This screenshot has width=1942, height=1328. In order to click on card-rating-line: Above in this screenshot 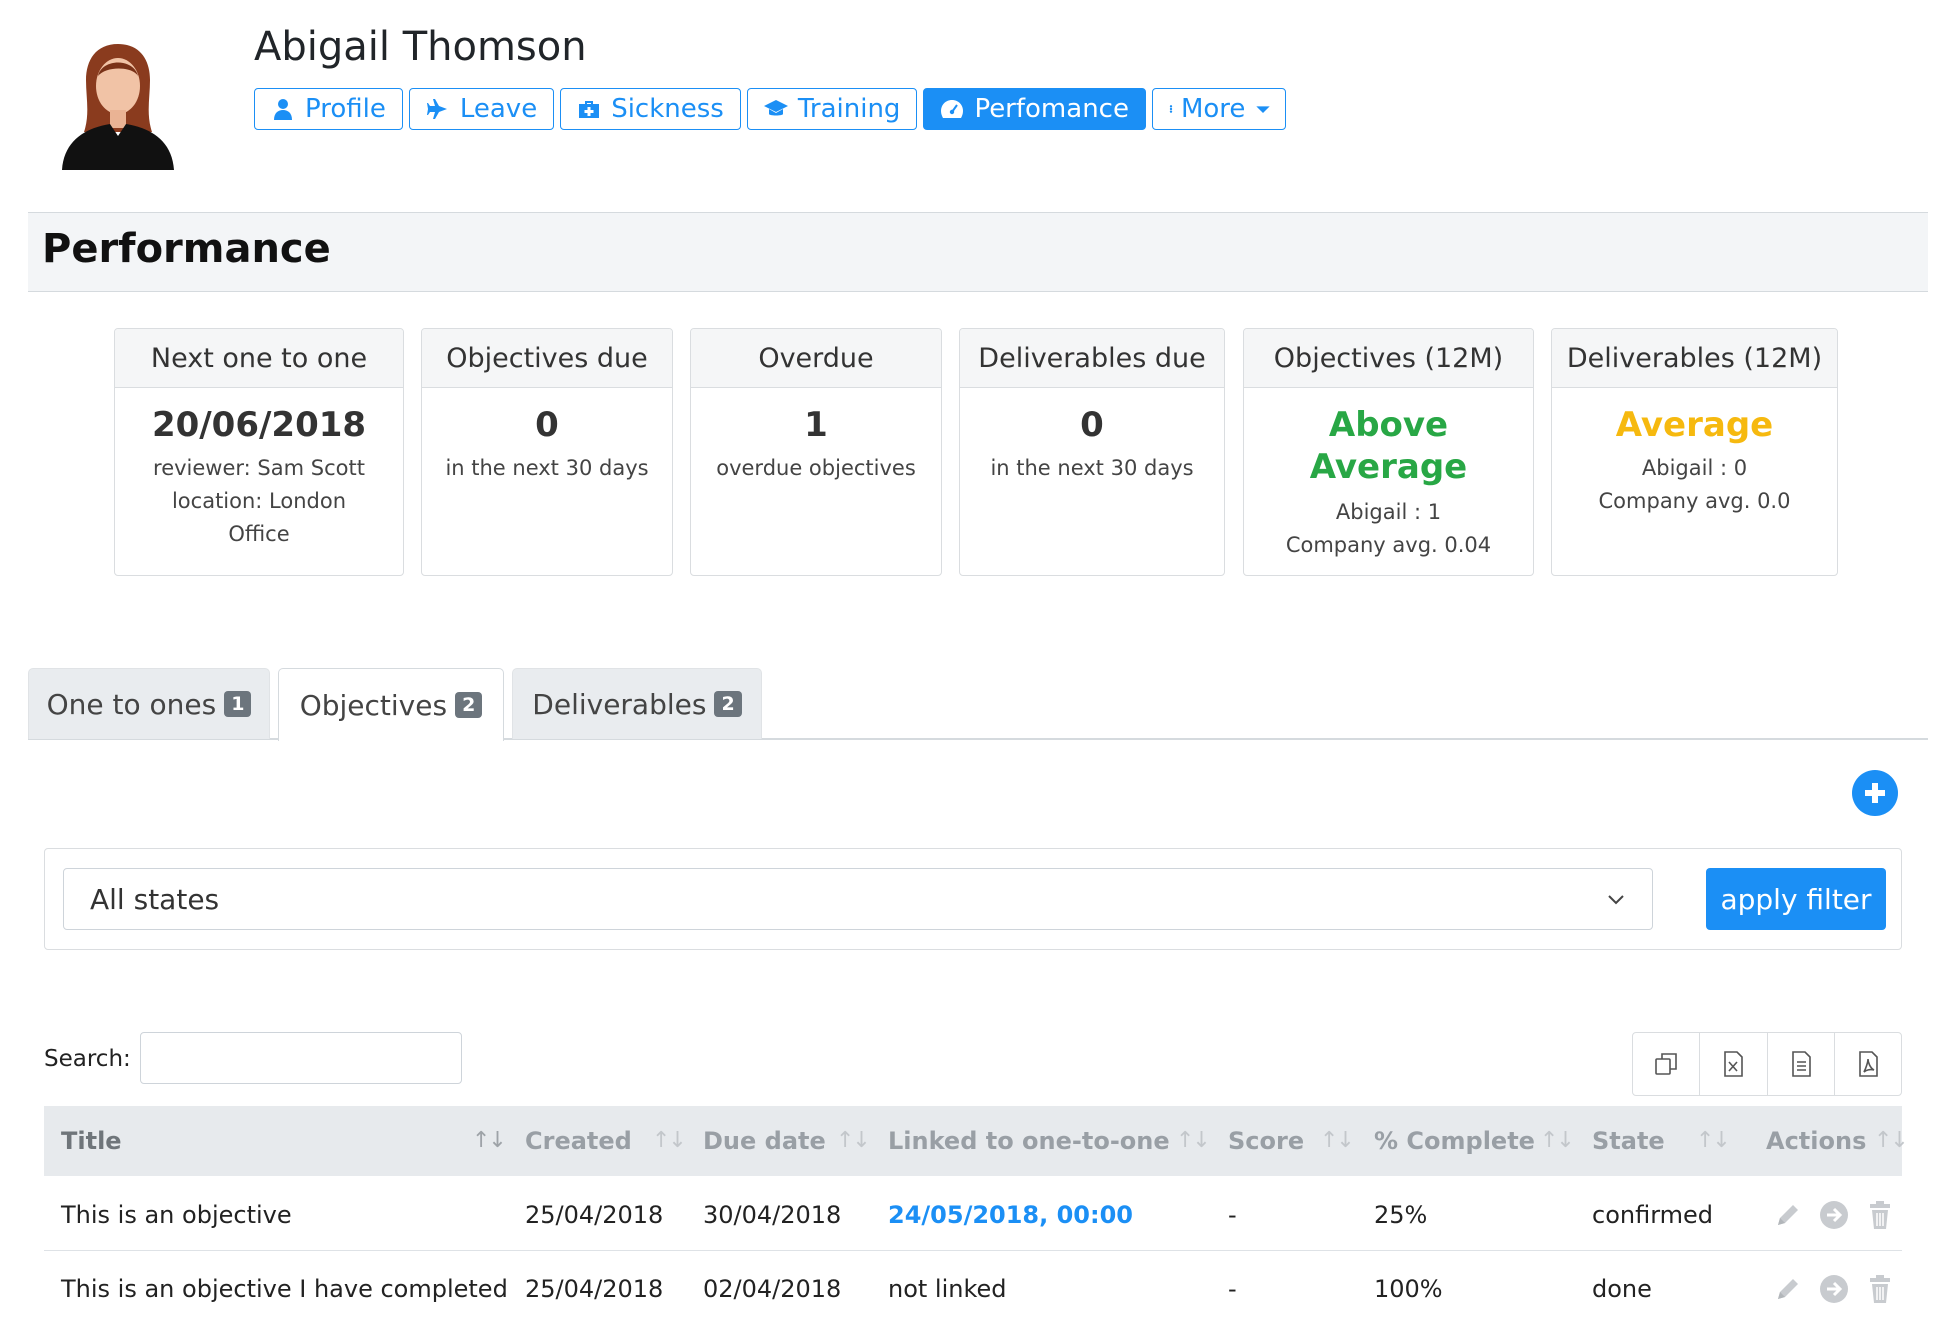, I will do `click(1388, 425)`.